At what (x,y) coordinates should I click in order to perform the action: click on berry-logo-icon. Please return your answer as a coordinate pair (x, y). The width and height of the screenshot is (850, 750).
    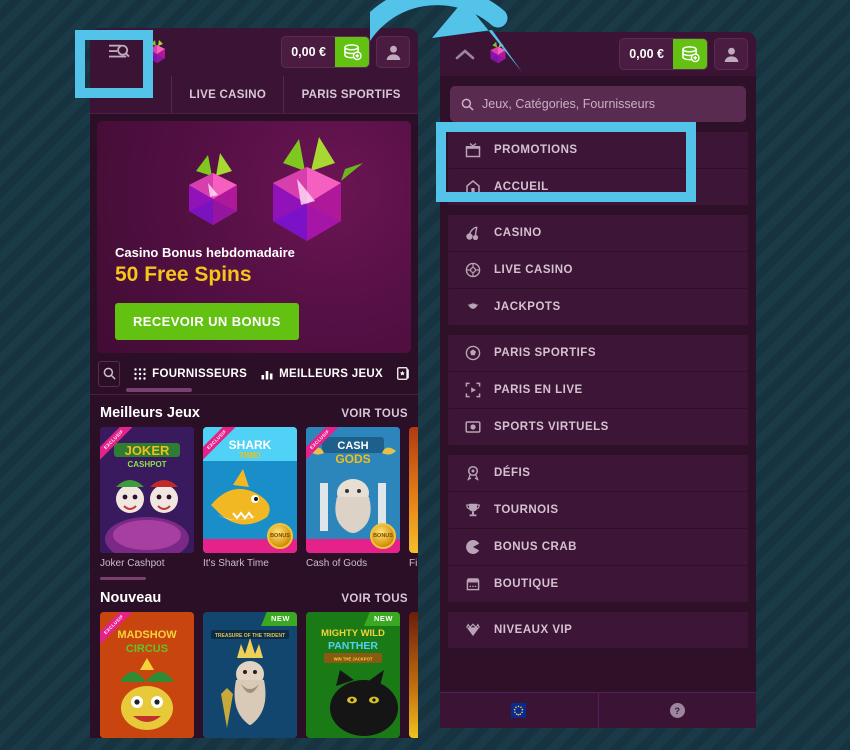
    Looking at the image, I should click on (498, 52).